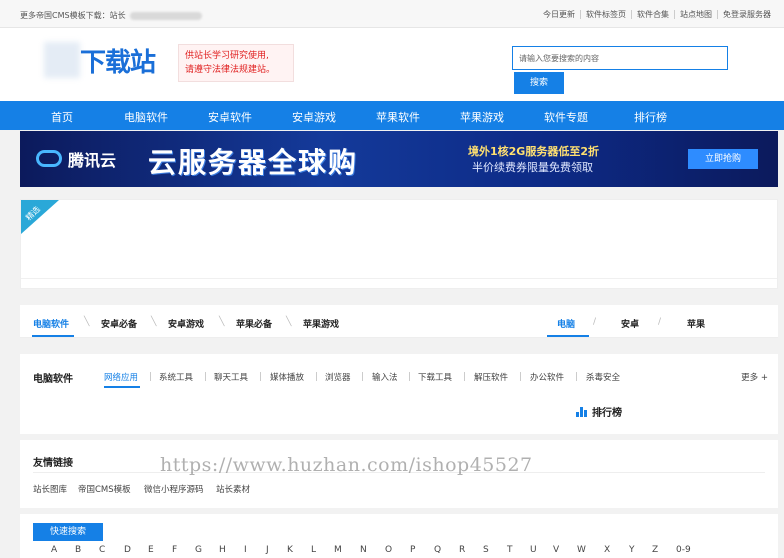  What do you see at coordinates (412, 550) in the screenshot?
I see `letter-link: P` at bounding box center [412, 550].